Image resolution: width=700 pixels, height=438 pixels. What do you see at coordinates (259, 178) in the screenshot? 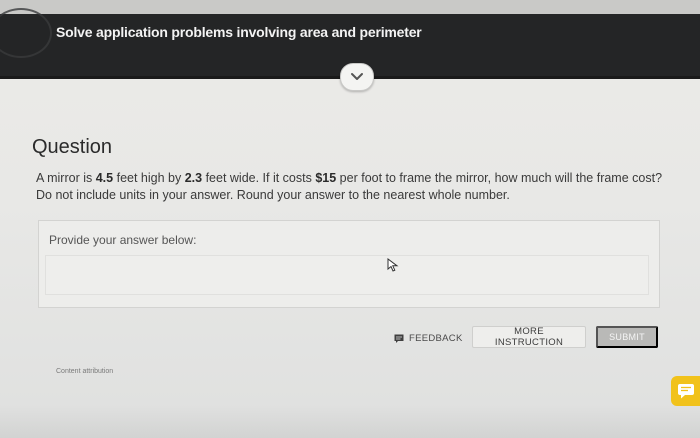
I see `question-text-part: feet wide. If it costs` at bounding box center [259, 178].